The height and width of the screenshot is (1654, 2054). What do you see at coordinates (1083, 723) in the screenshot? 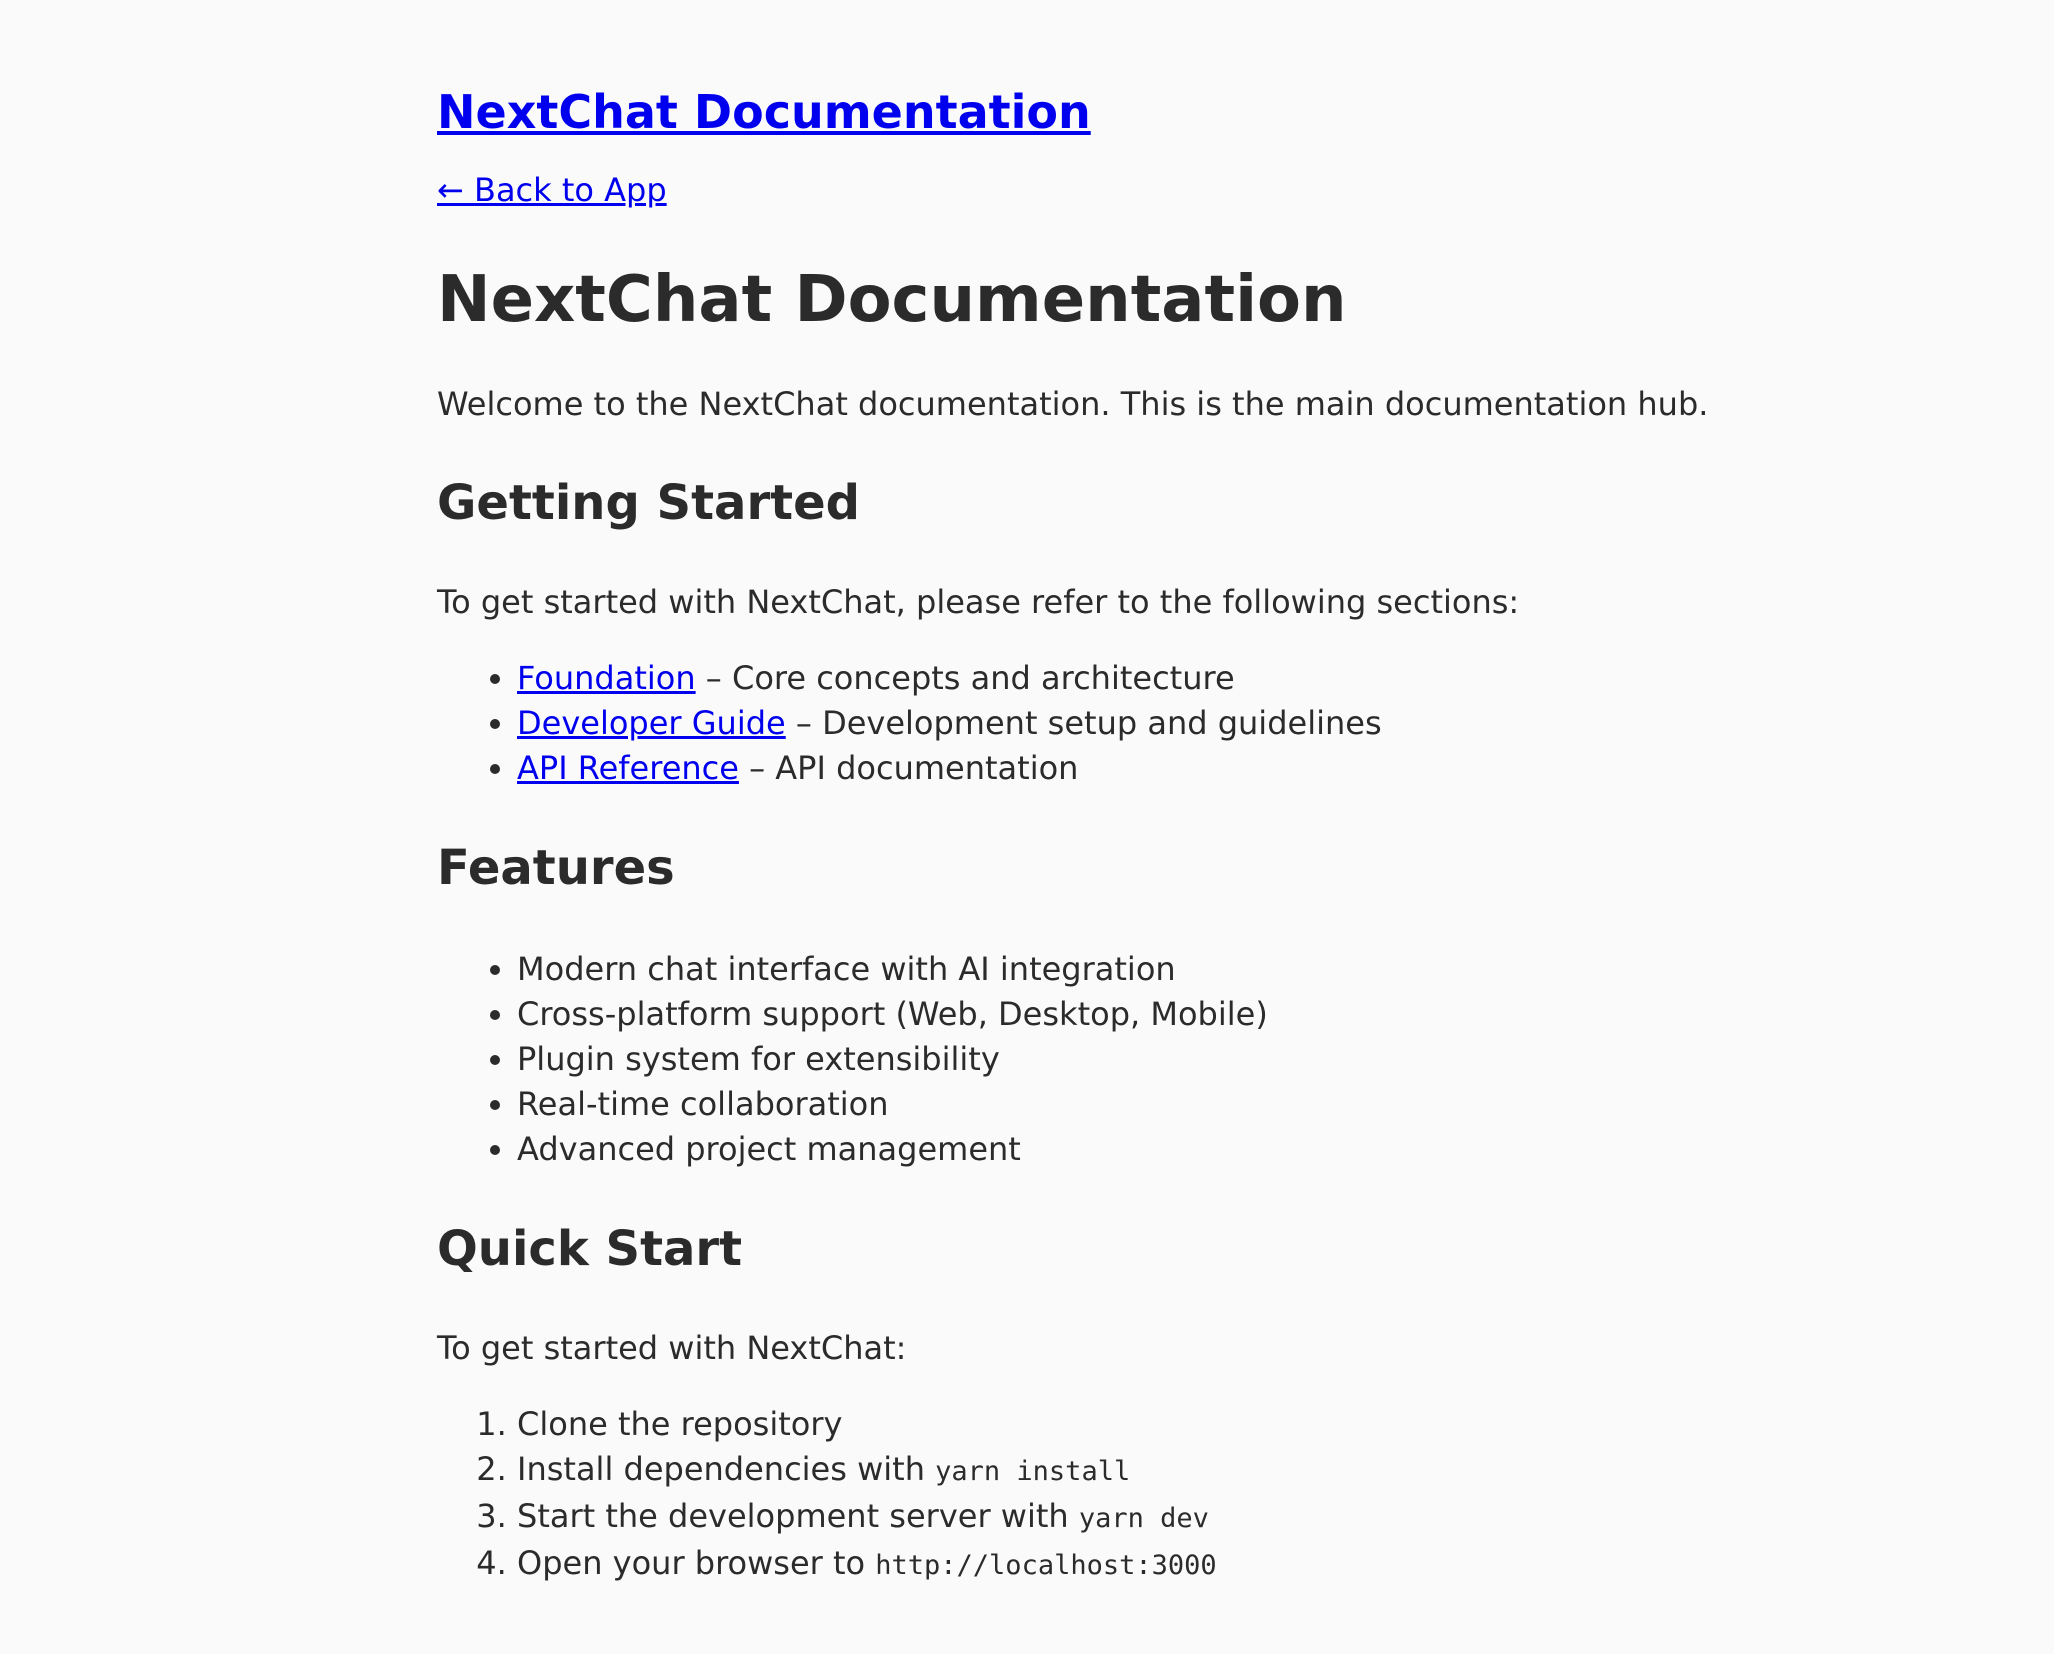
I see `list-item-description: – Development setup and guidelines` at bounding box center [1083, 723].